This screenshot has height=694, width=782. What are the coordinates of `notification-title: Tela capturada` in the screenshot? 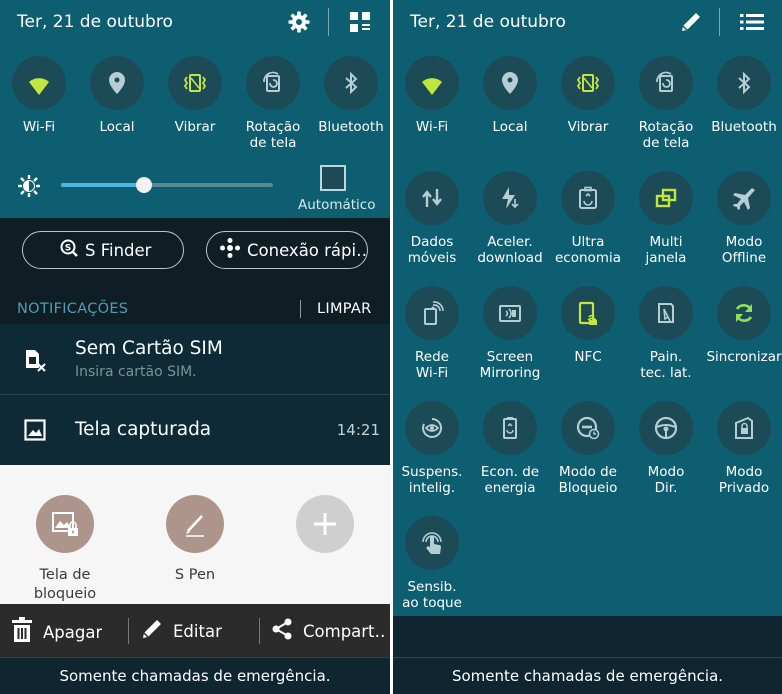 It's located at (143, 429).